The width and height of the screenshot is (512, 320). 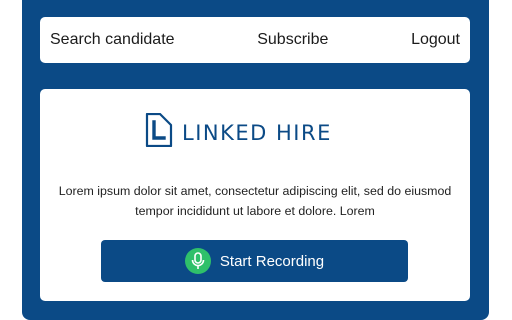 I want to click on brand-logo: LINKED HIRE, so click(x=238, y=132).